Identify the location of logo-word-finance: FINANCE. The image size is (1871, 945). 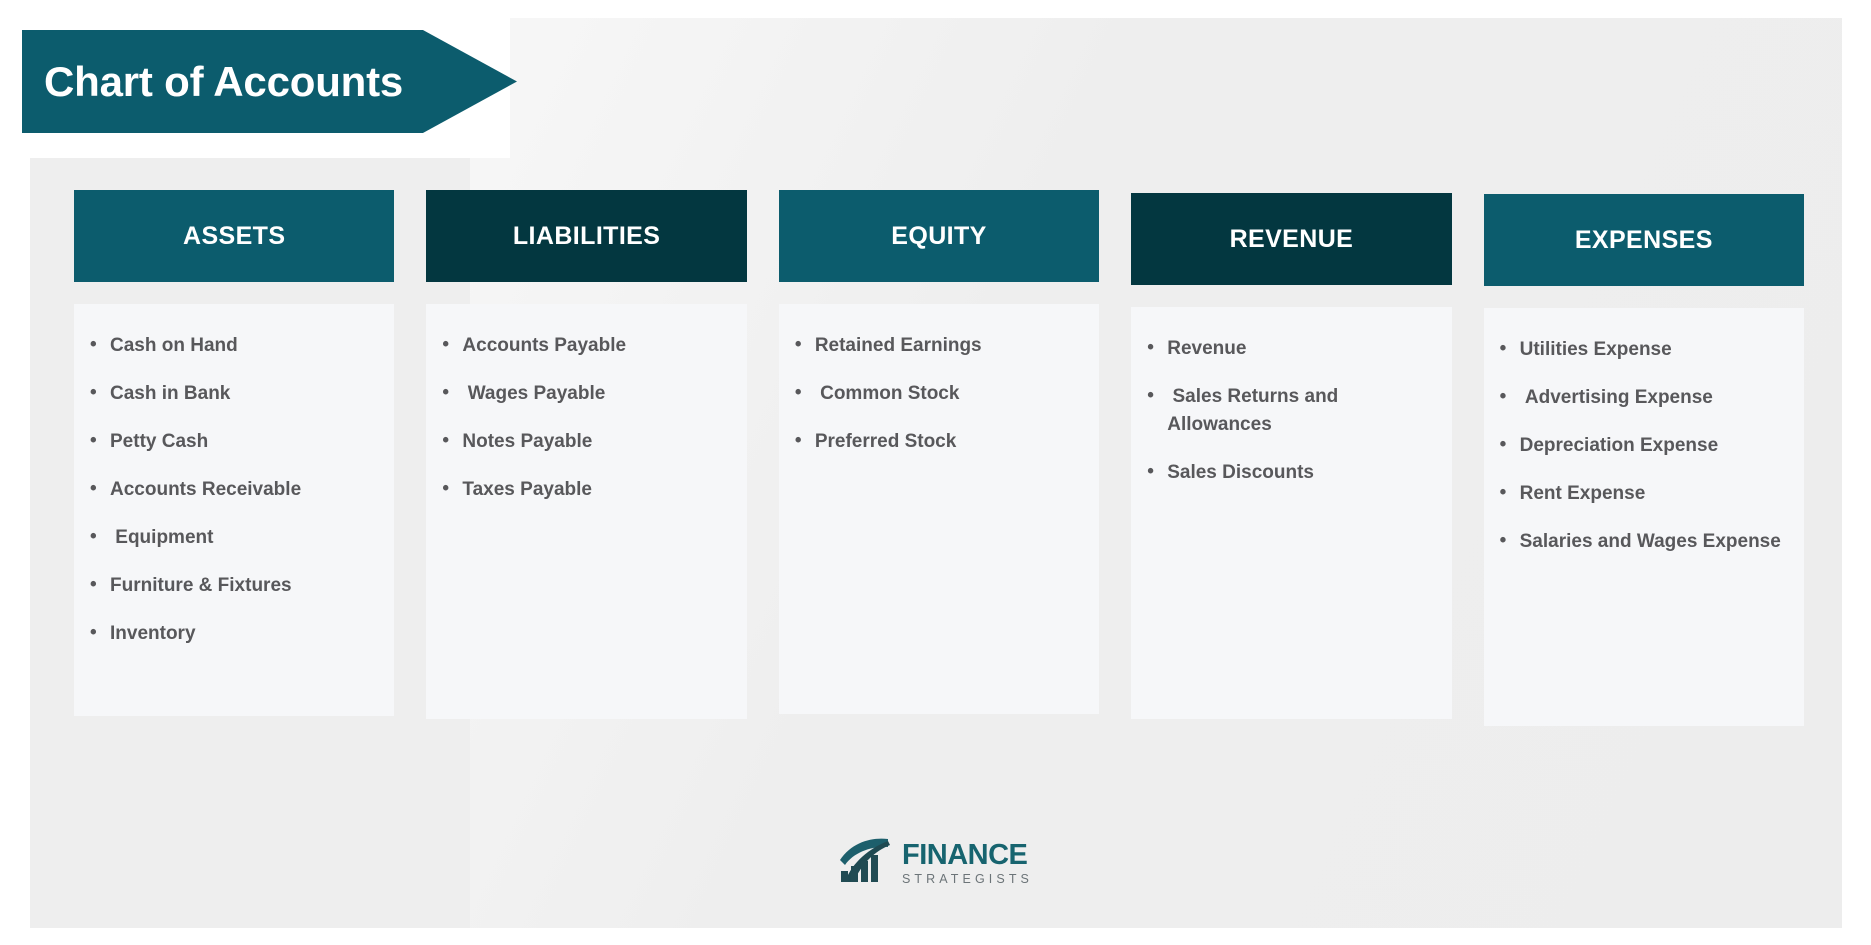
(965, 855).